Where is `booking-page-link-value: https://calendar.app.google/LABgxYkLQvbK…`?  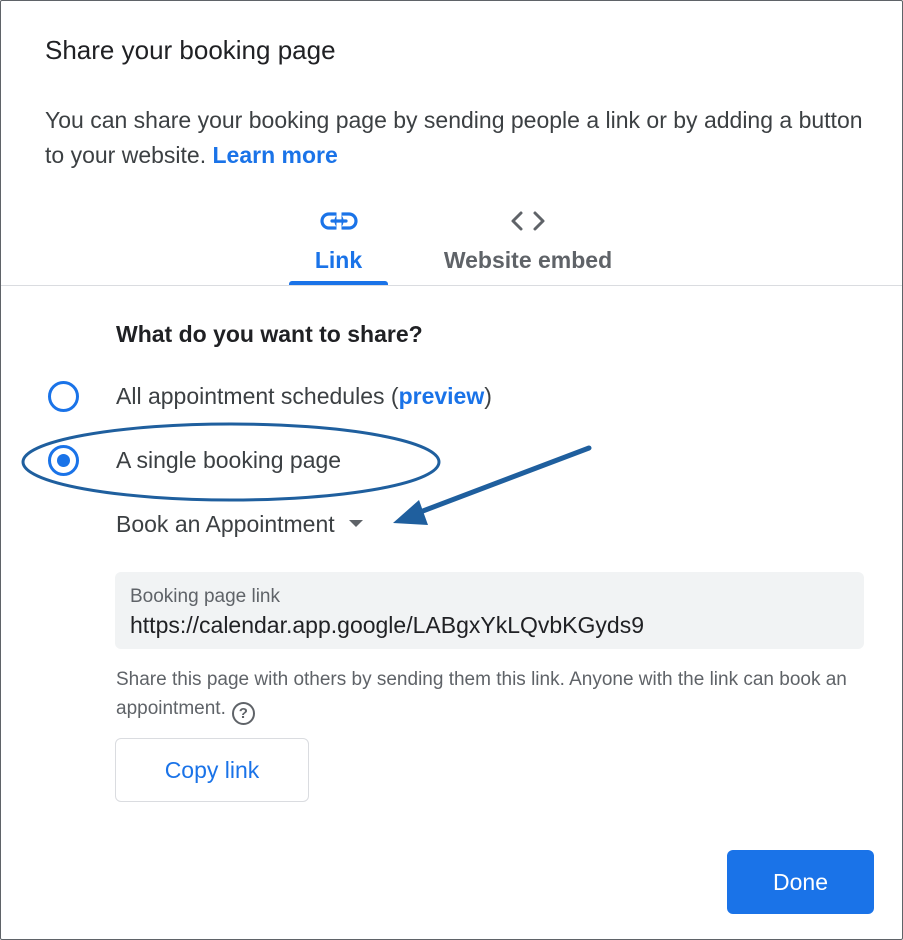
booking-page-link-value: https://calendar.app.google/LABgxYkLQvbK… is located at coordinates (387, 625).